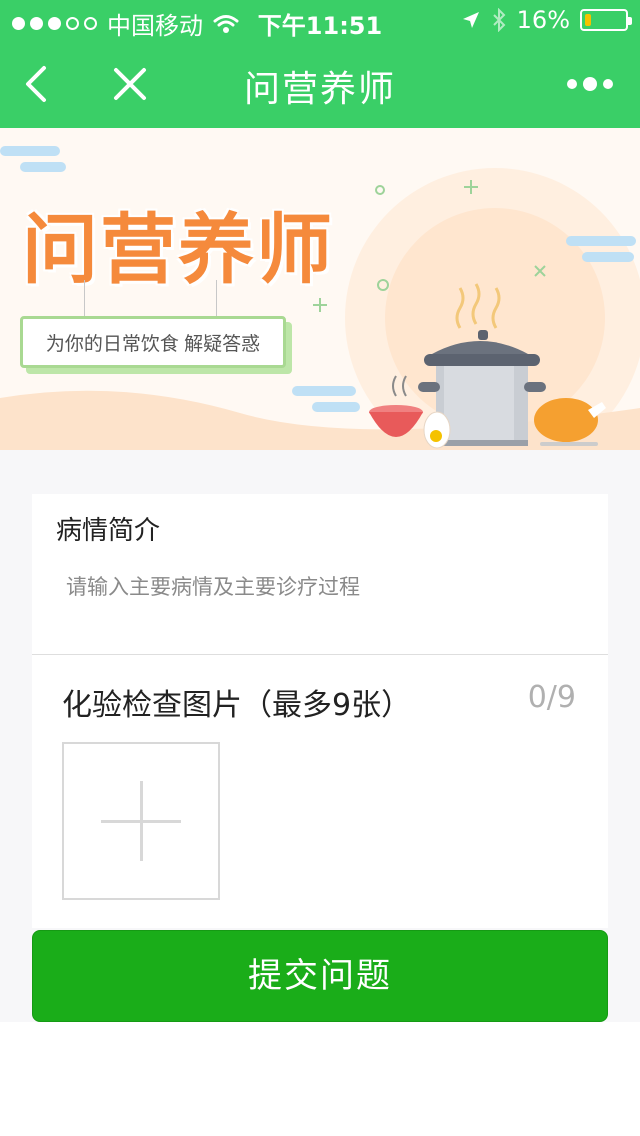 This screenshot has width=640, height=1136. Describe the element at coordinates (319, 89) in the screenshot. I see `page-title: 问营养师` at that location.